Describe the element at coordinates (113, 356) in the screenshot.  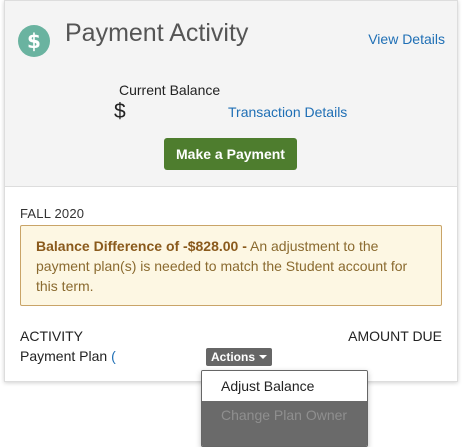
I see `payment-plan-link-fragment: (` at that location.